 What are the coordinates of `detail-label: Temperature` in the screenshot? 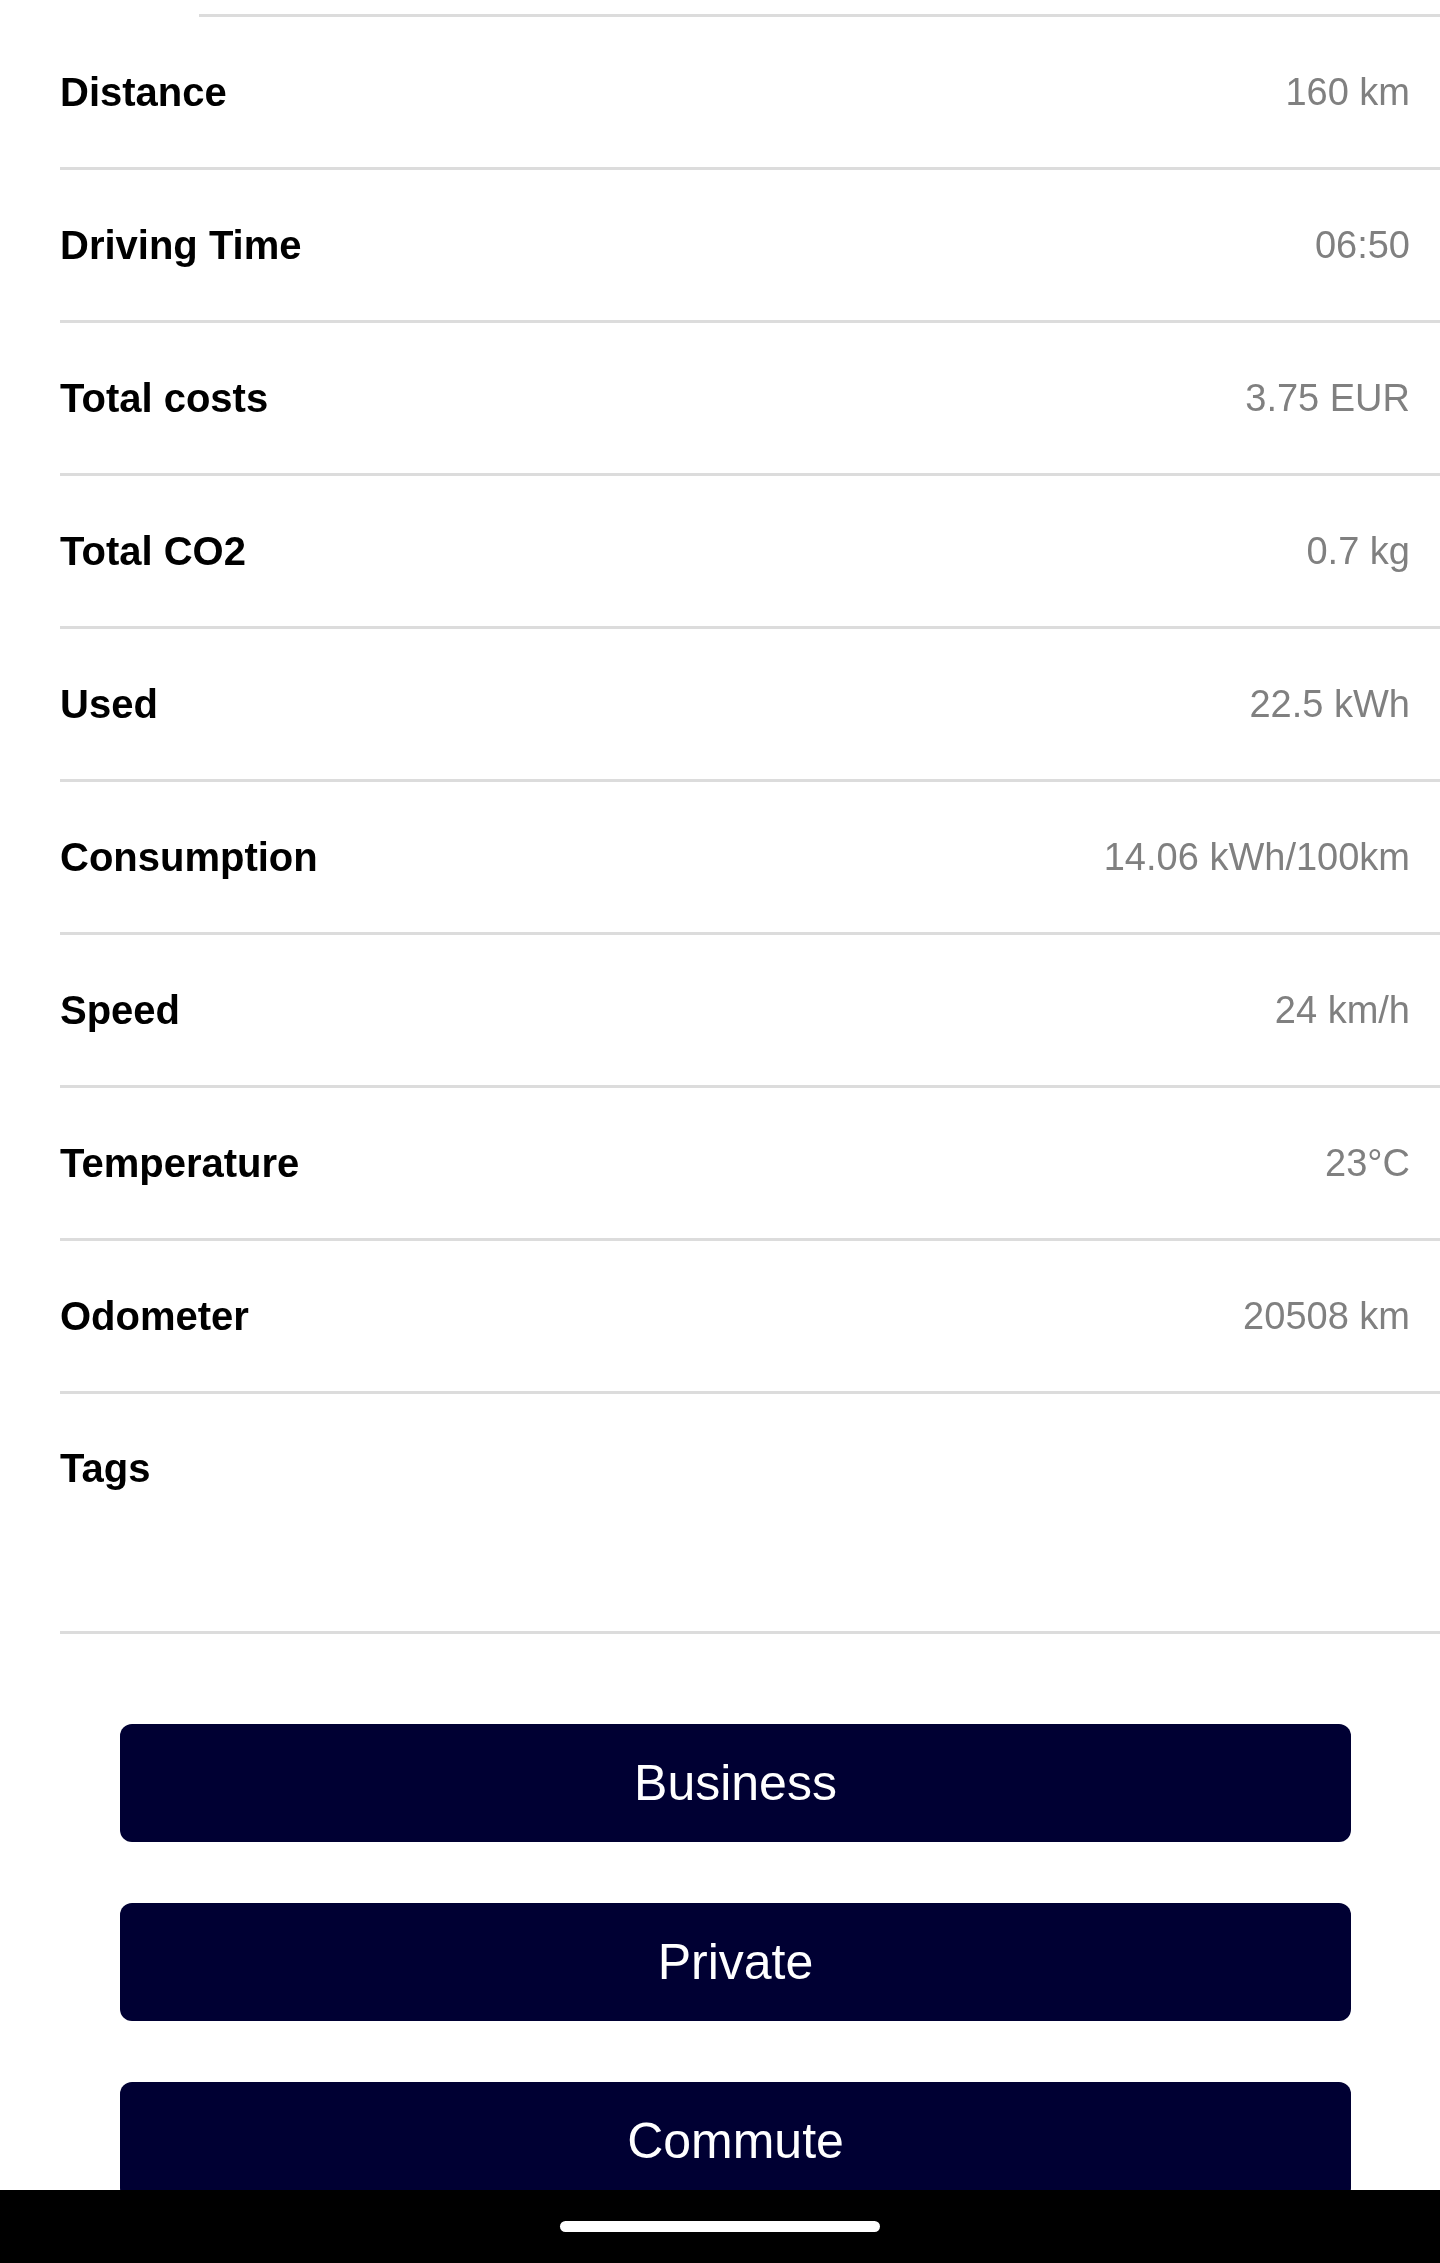 It's located at (180, 1163).